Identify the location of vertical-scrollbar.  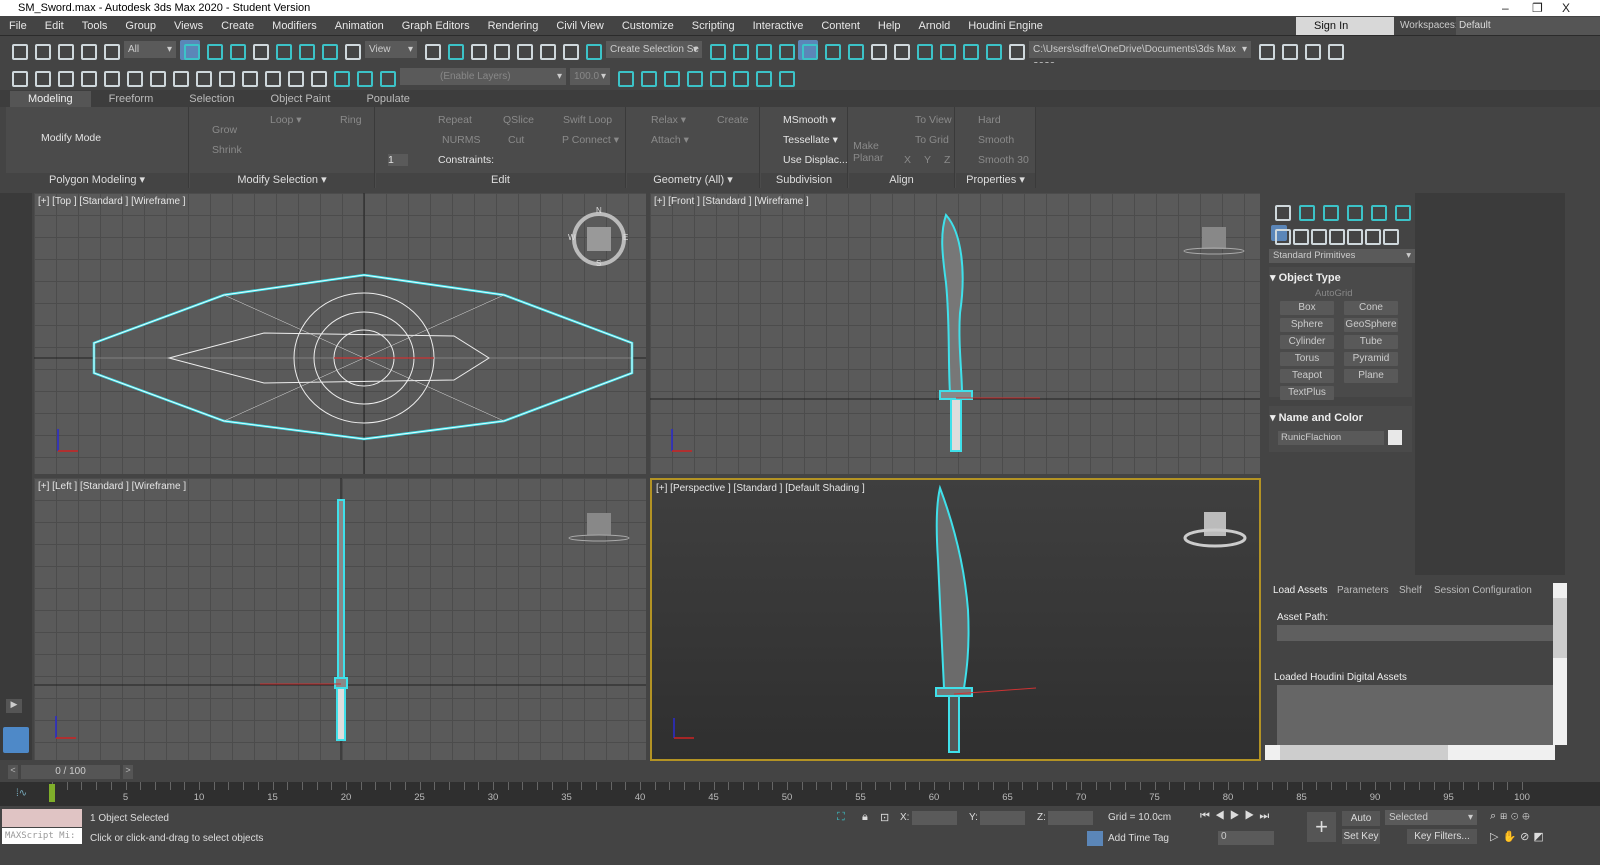
(1560, 664).